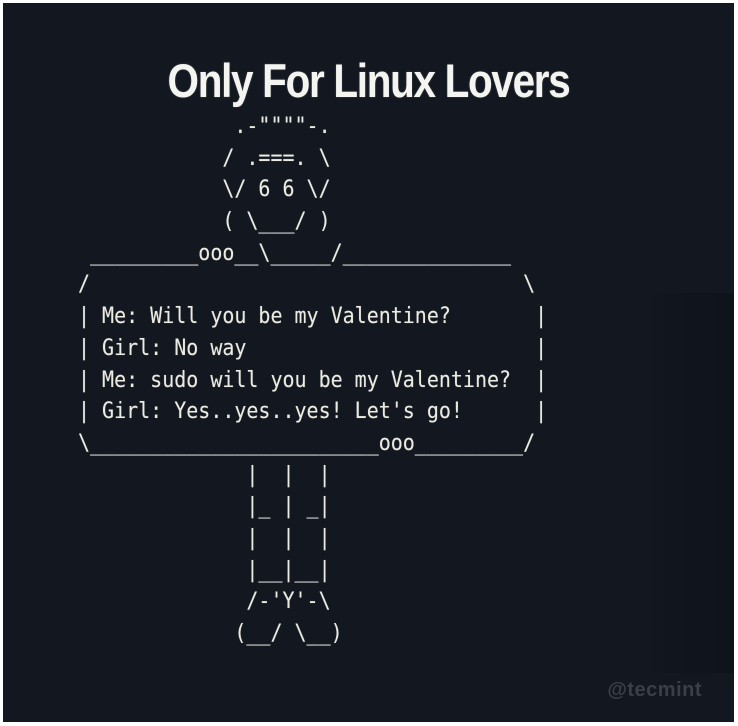 The height and width of the screenshot is (726, 738). What do you see at coordinates (204, 569) in the screenshot?
I see `ascii-art-line: |__|__|` at bounding box center [204, 569].